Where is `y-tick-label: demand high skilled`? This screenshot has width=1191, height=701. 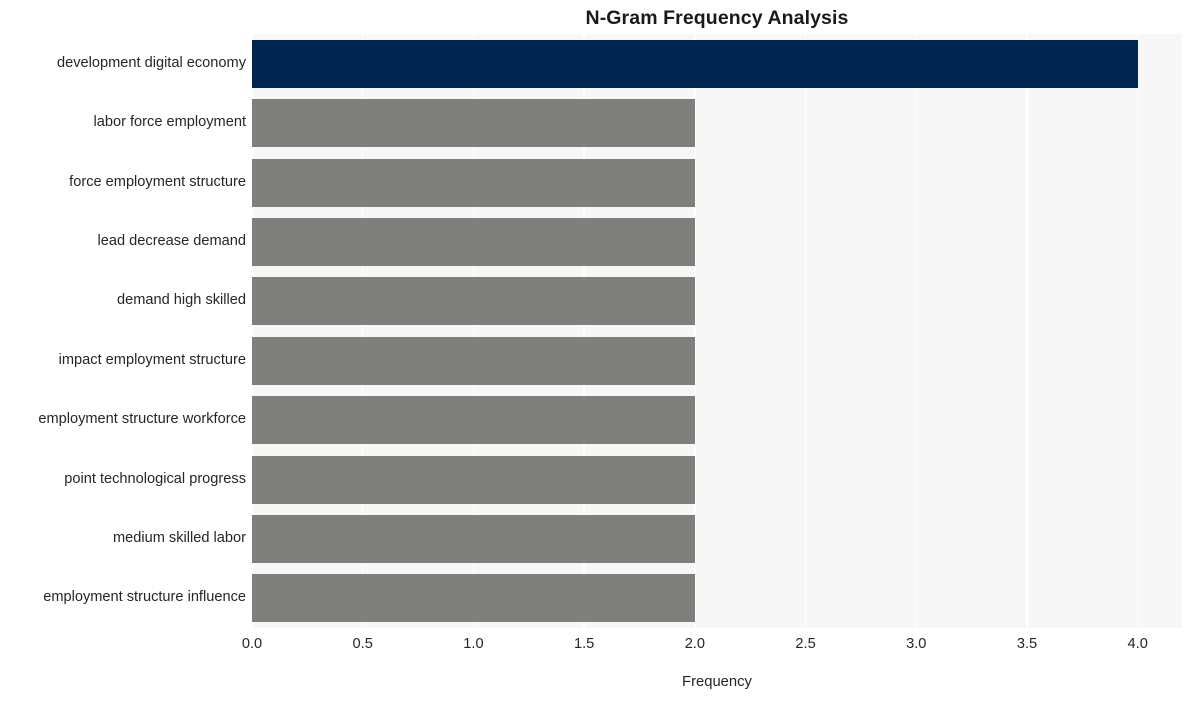
y-tick-label: demand high skilled is located at coordinates (181, 300).